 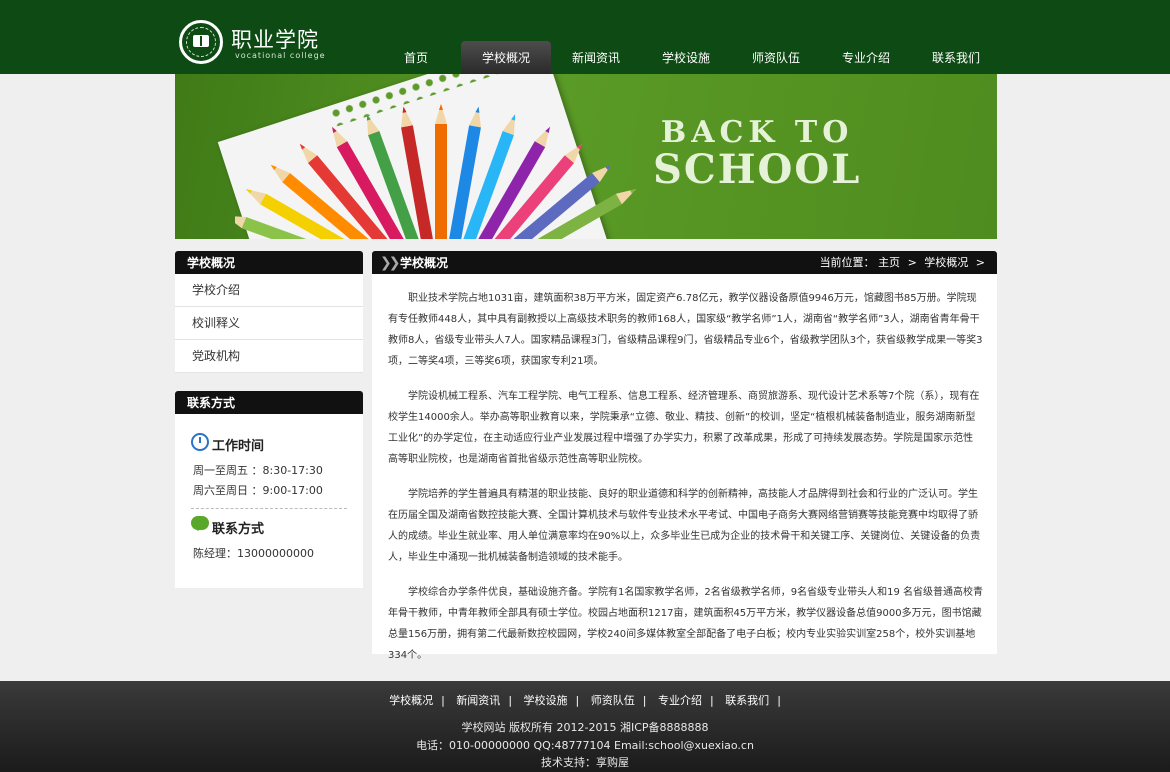 I want to click on colored-pencils-illustration, so click(x=436, y=171).